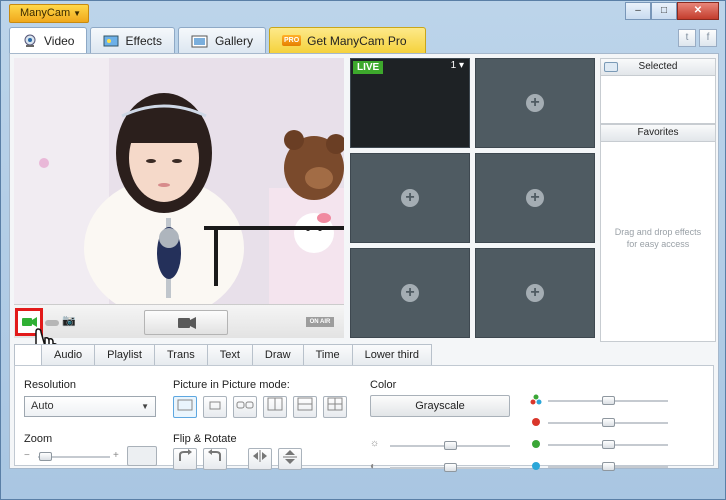 The image size is (726, 500). What do you see at coordinates (536, 444) in the screenshot?
I see `green-channel-icon` at bounding box center [536, 444].